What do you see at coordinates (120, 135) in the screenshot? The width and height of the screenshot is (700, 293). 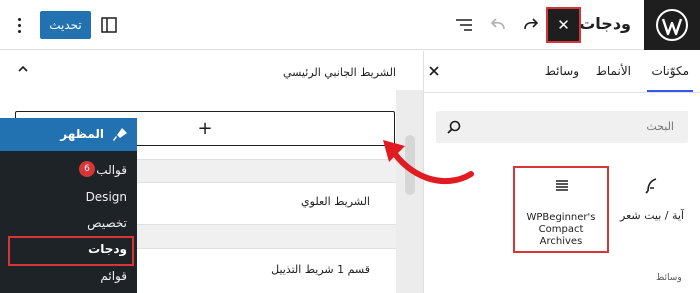 I see `brush-icon` at bounding box center [120, 135].